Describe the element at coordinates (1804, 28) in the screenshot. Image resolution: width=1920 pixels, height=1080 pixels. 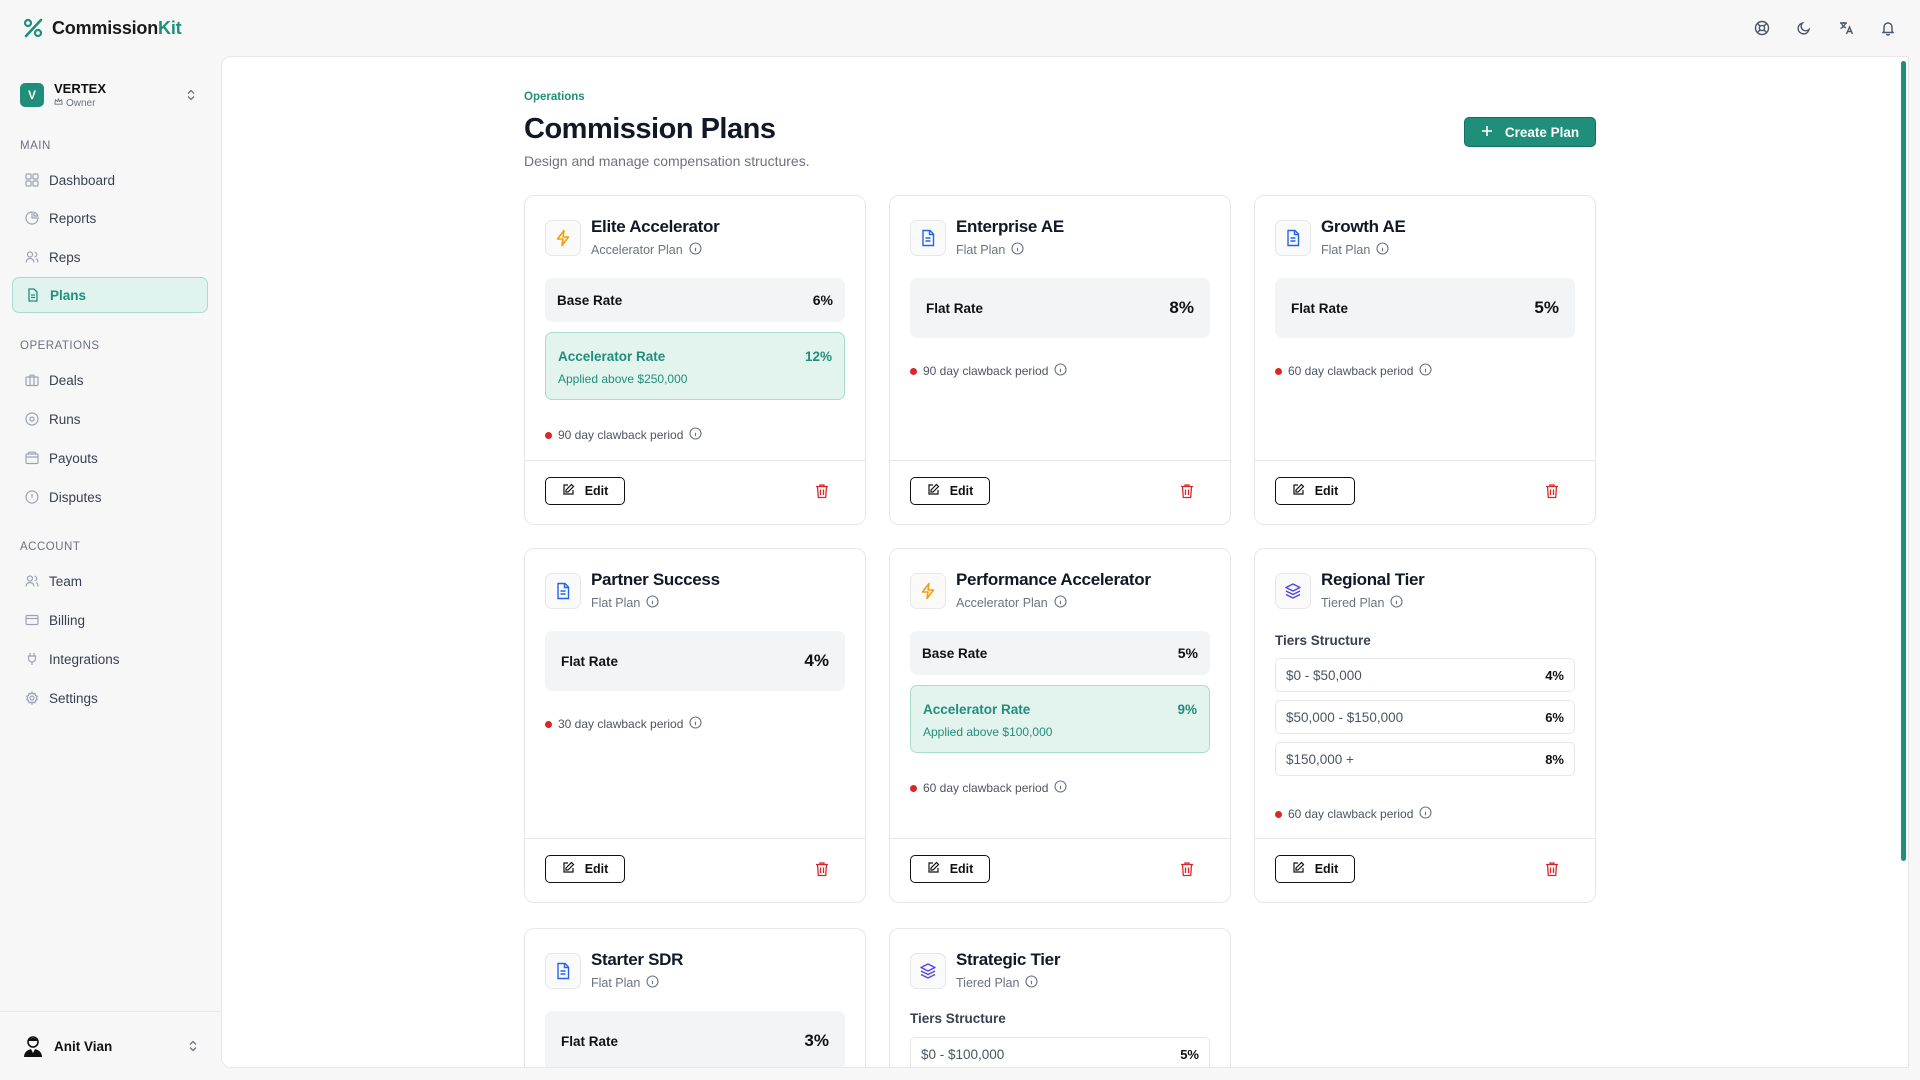
I see `moon-icon` at that location.